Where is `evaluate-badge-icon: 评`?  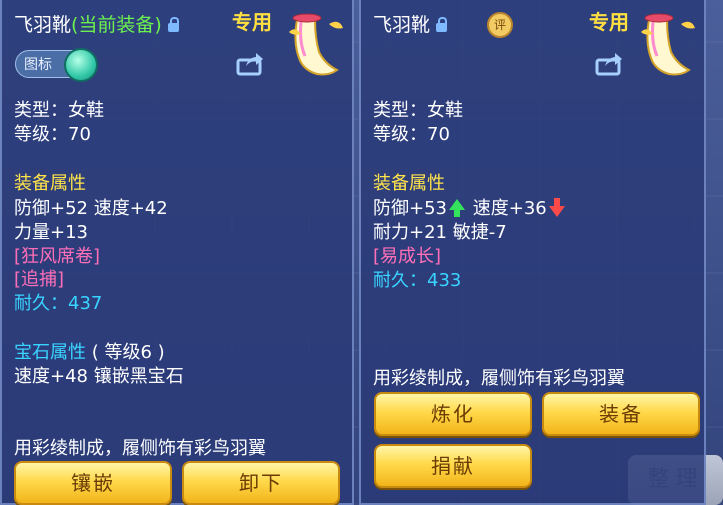 evaluate-badge-icon: 评 is located at coordinates (500, 25).